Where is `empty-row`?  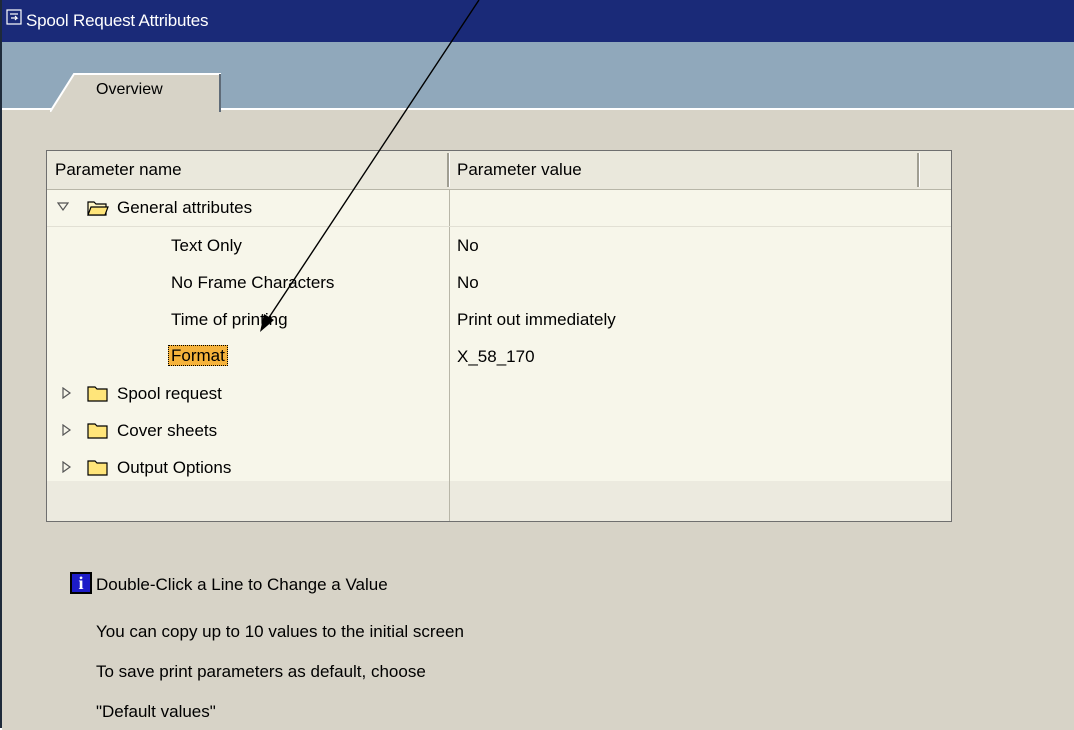
empty-row is located at coordinates (499, 501).